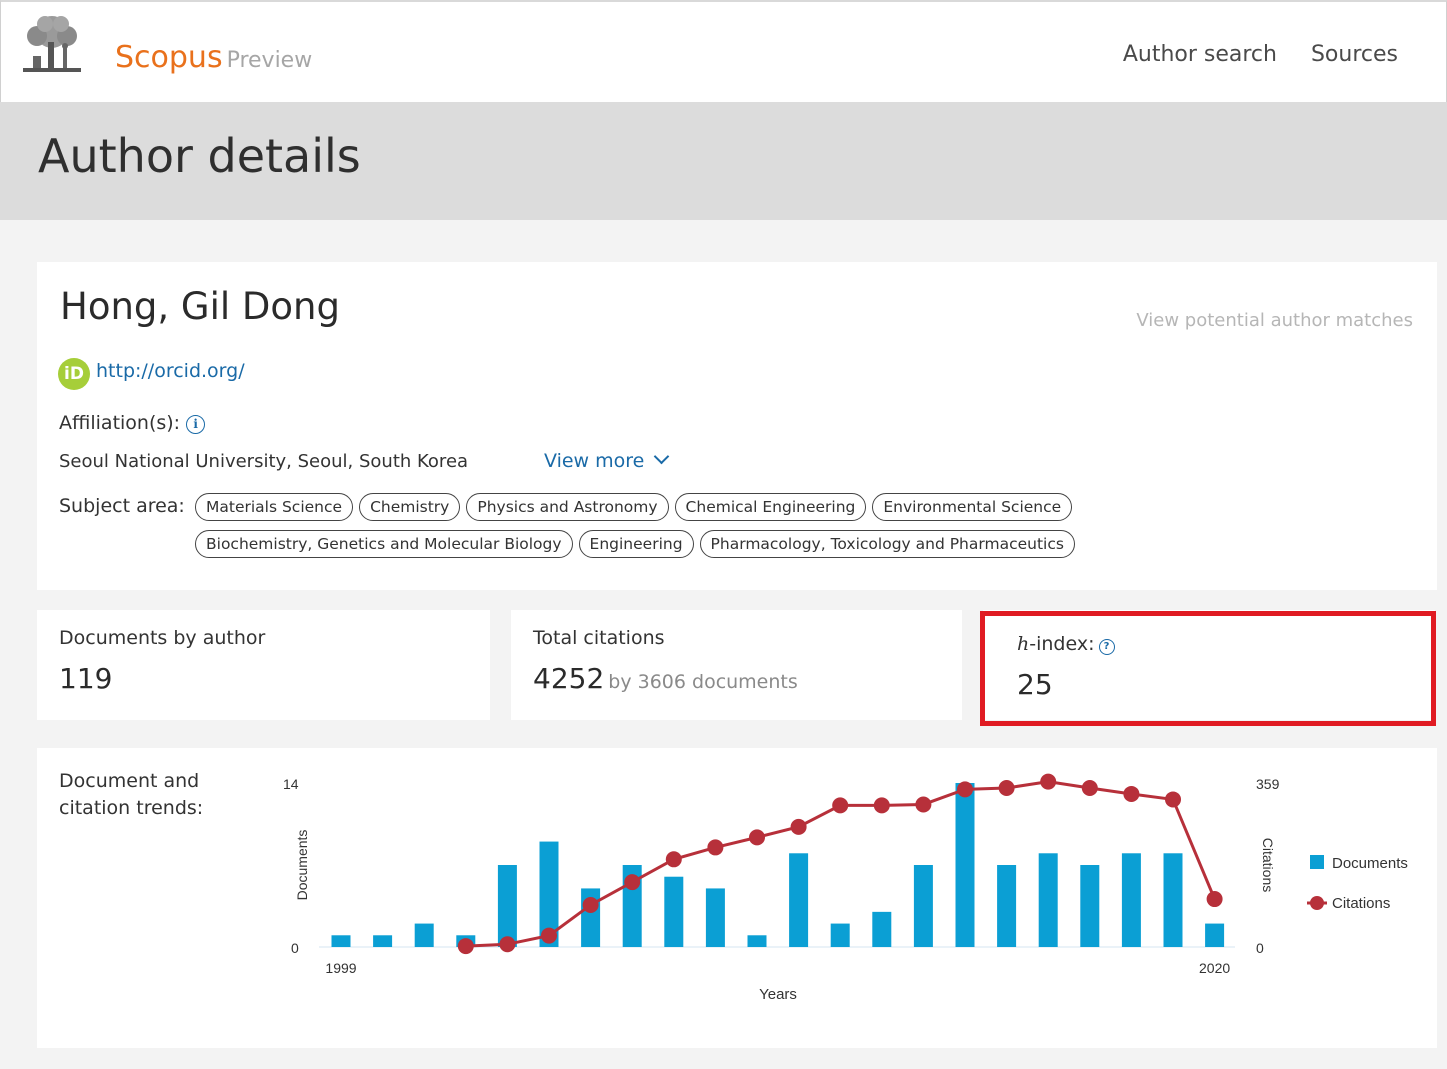 The height and width of the screenshot is (1069, 1447). Describe the element at coordinates (1260, 948) in the screenshot. I see `y2-axis-tick-label: 0` at that location.